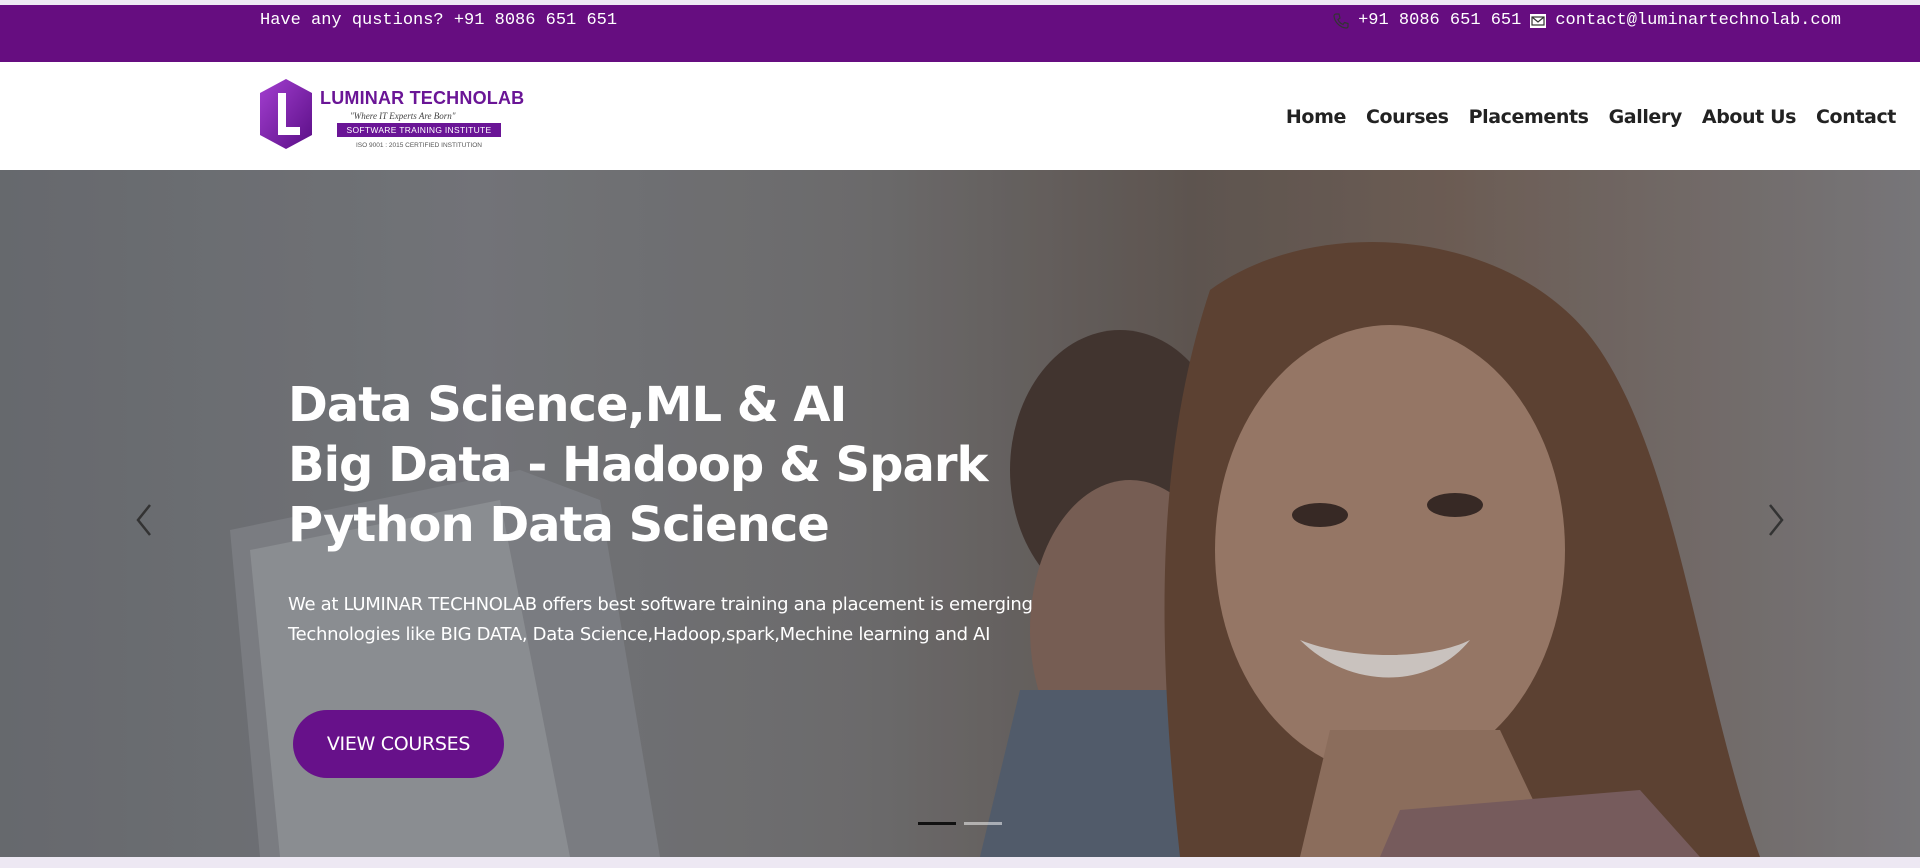 Image resolution: width=1920 pixels, height=868 pixels. I want to click on chevron-right-icon, so click(1775, 520).